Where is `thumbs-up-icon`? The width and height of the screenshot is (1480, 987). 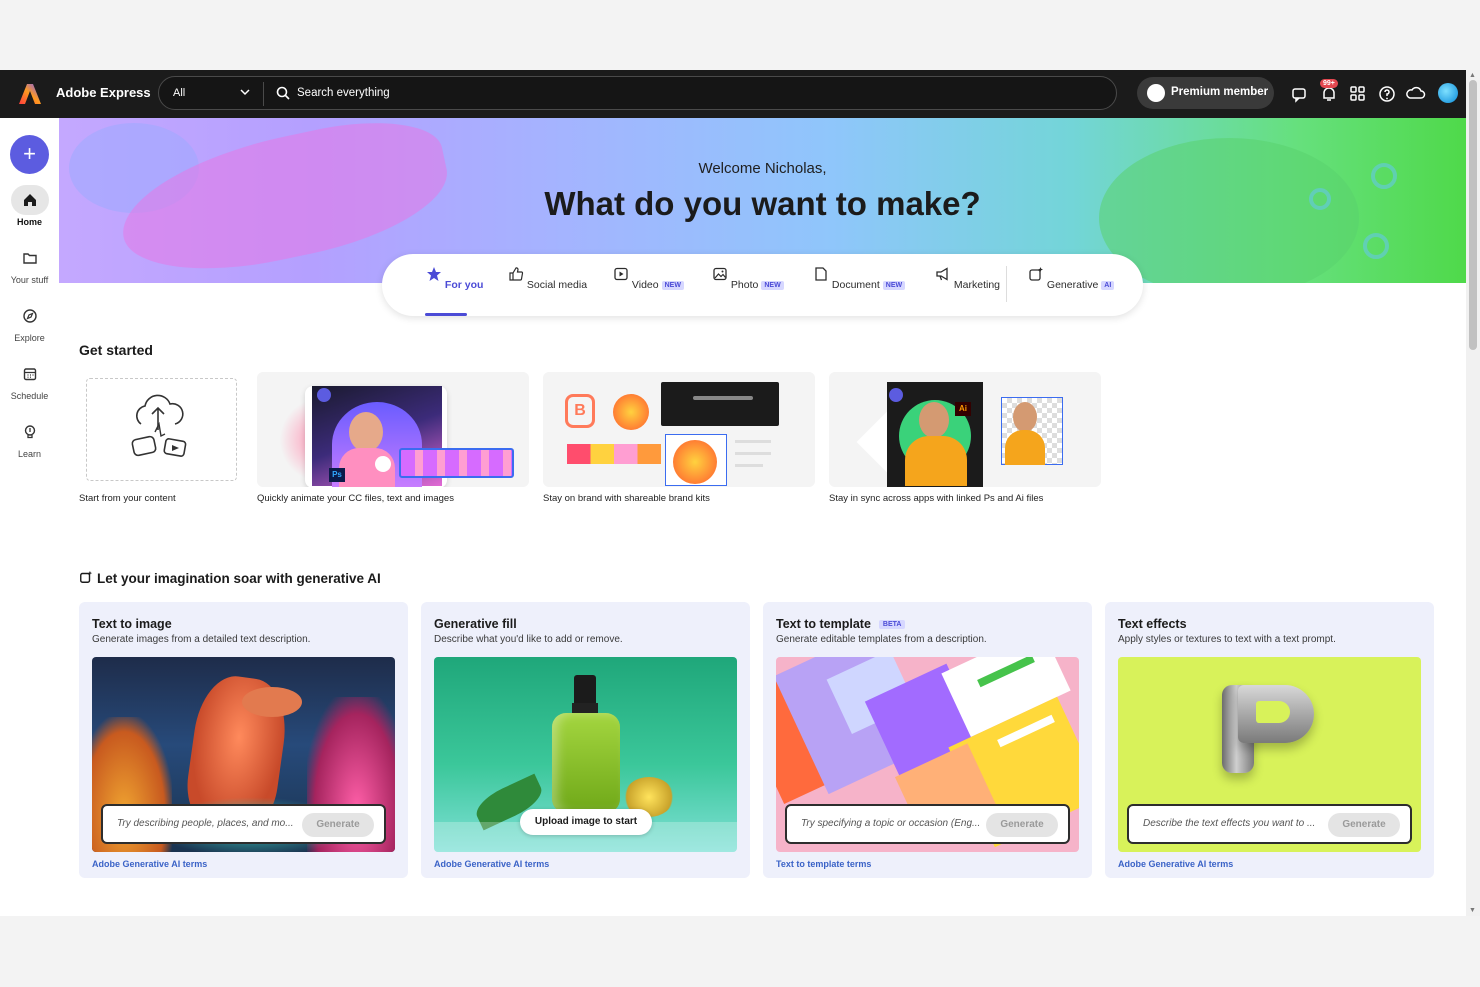
thumbs-up-icon is located at coordinates (516, 274).